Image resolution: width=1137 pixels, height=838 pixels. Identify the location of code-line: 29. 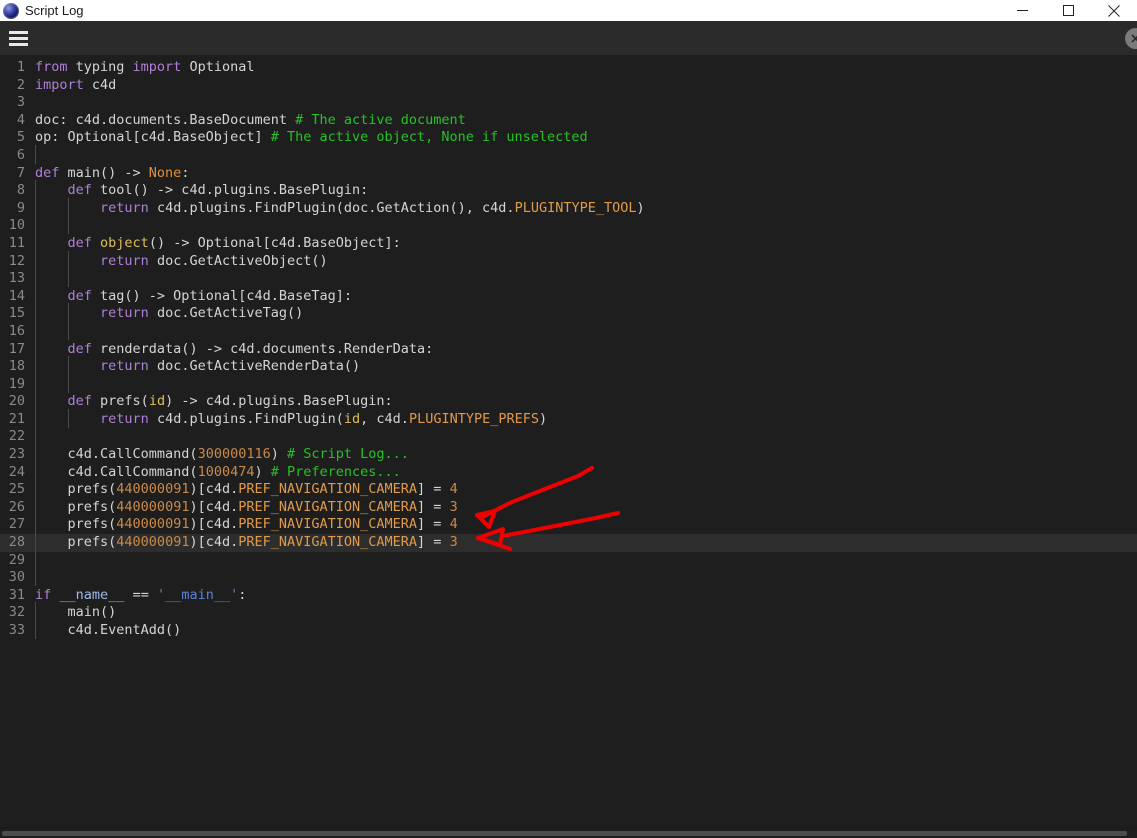
(568, 559).